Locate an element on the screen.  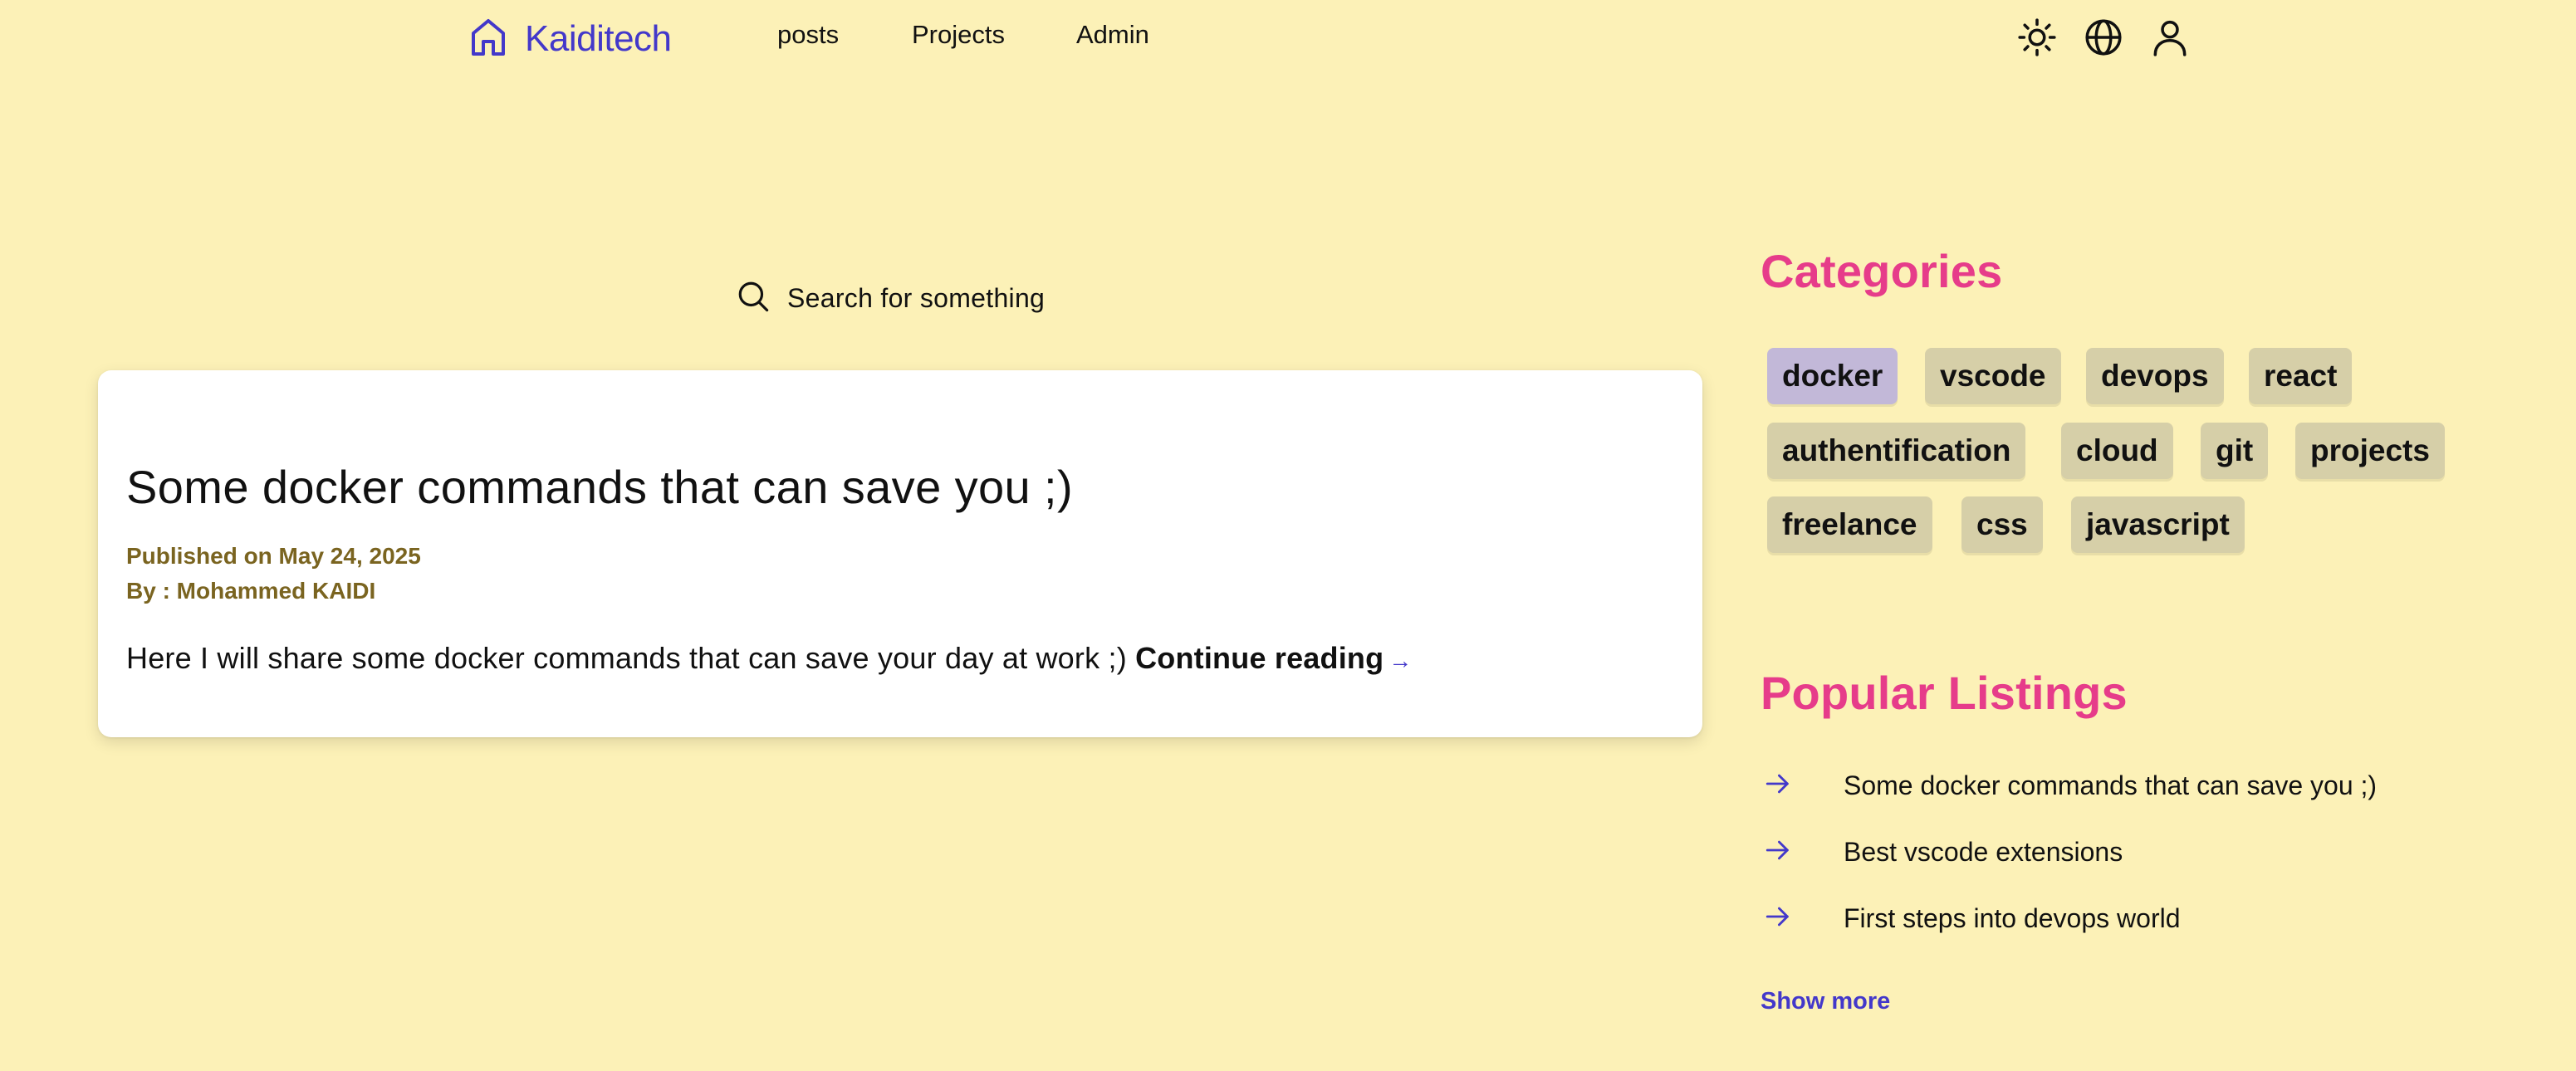
category-tag-freelance: freelance is located at coordinates (1850, 524).